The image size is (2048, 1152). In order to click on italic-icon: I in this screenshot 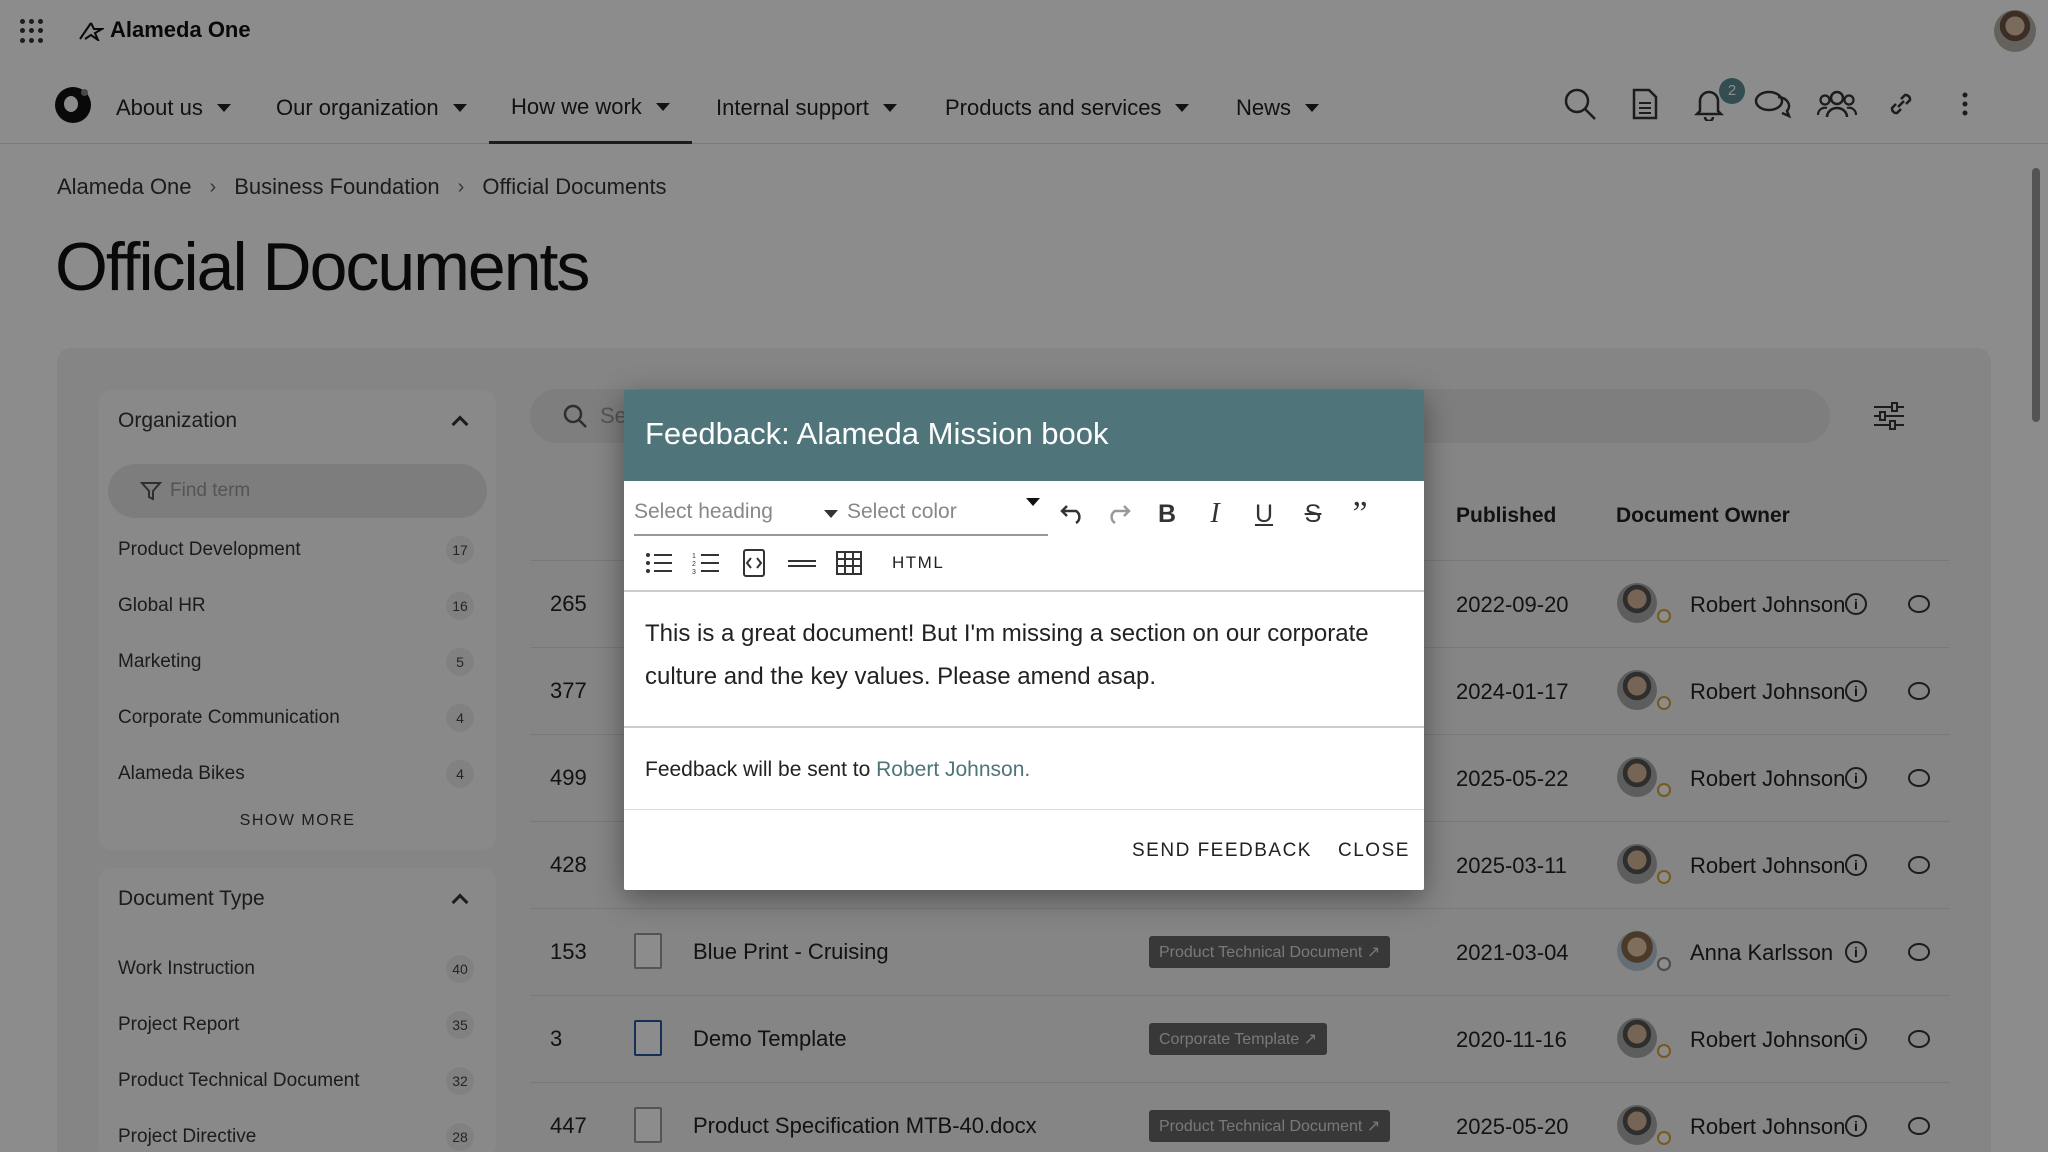, I will do `click(1215, 514)`.